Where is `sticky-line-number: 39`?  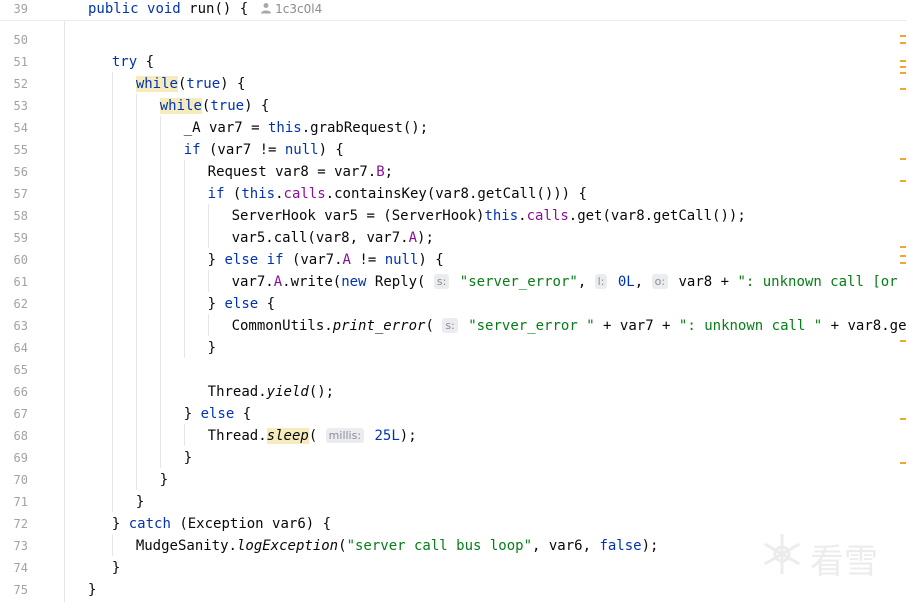
sticky-line-number: 39 is located at coordinates (20, 9).